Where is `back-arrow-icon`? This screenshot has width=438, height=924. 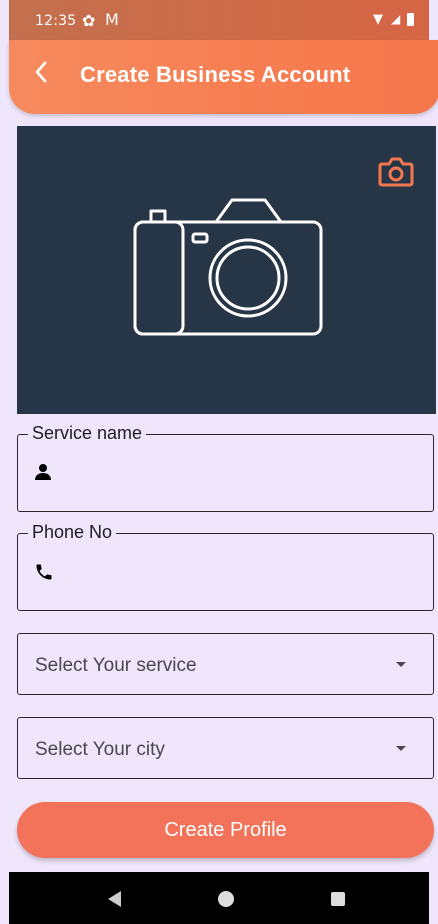
back-arrow-icon is located at coordinates (41, 75).